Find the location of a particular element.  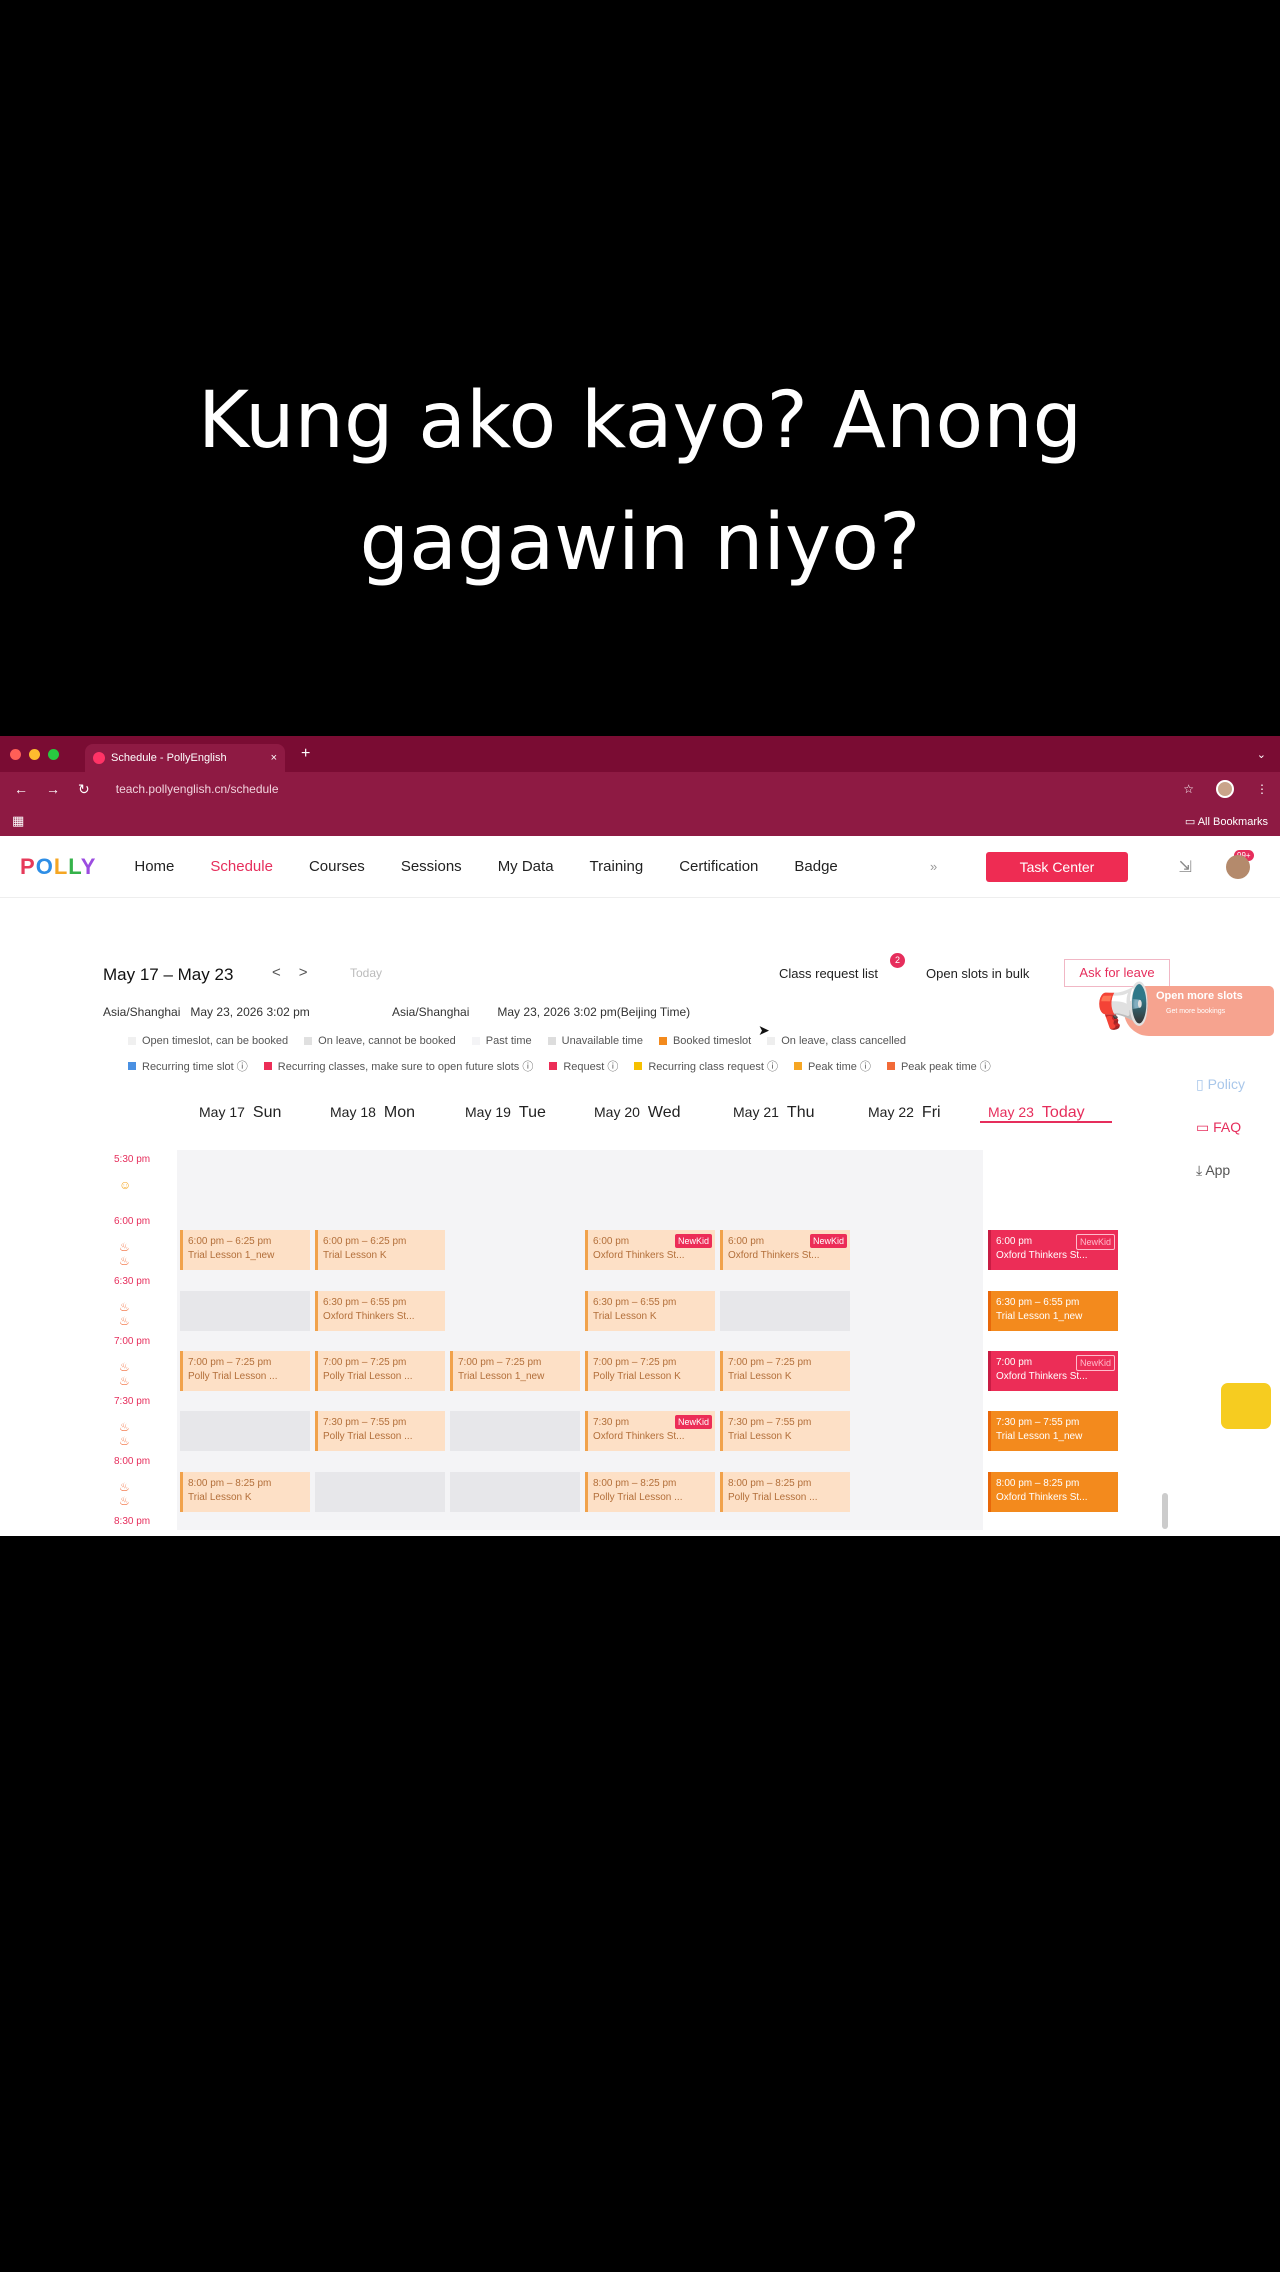

minimize-window-button is located at coordinates (34, 754).